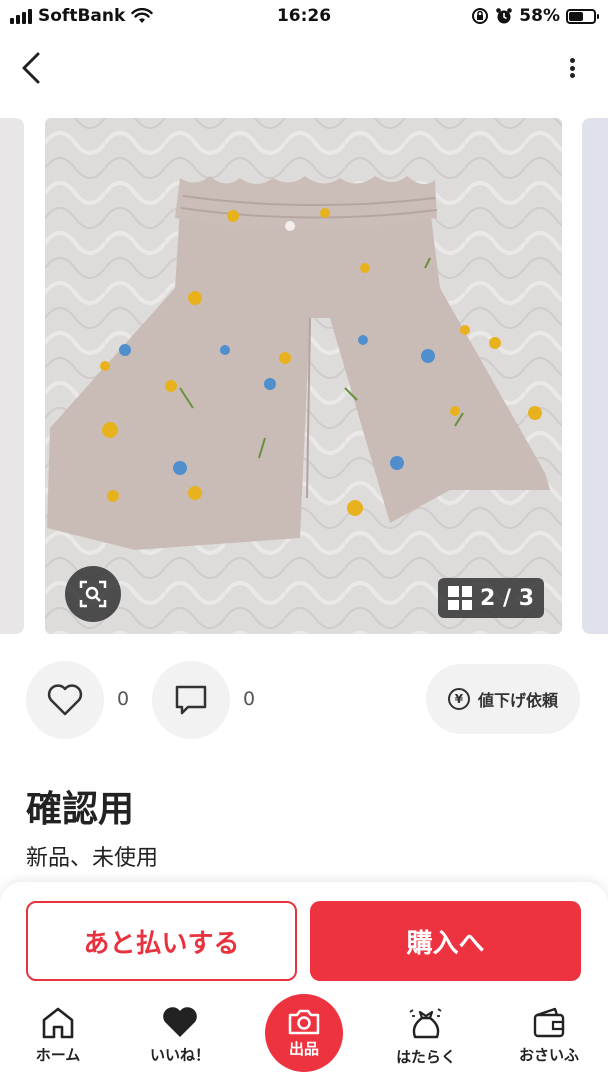 Image resolution: width=608 pixels, height=1080 pixels. Describe the element at coordinates (304, 700) in the screenshot. I see `action-row: 0 0 ¥ 値下げ依頼` at that location.